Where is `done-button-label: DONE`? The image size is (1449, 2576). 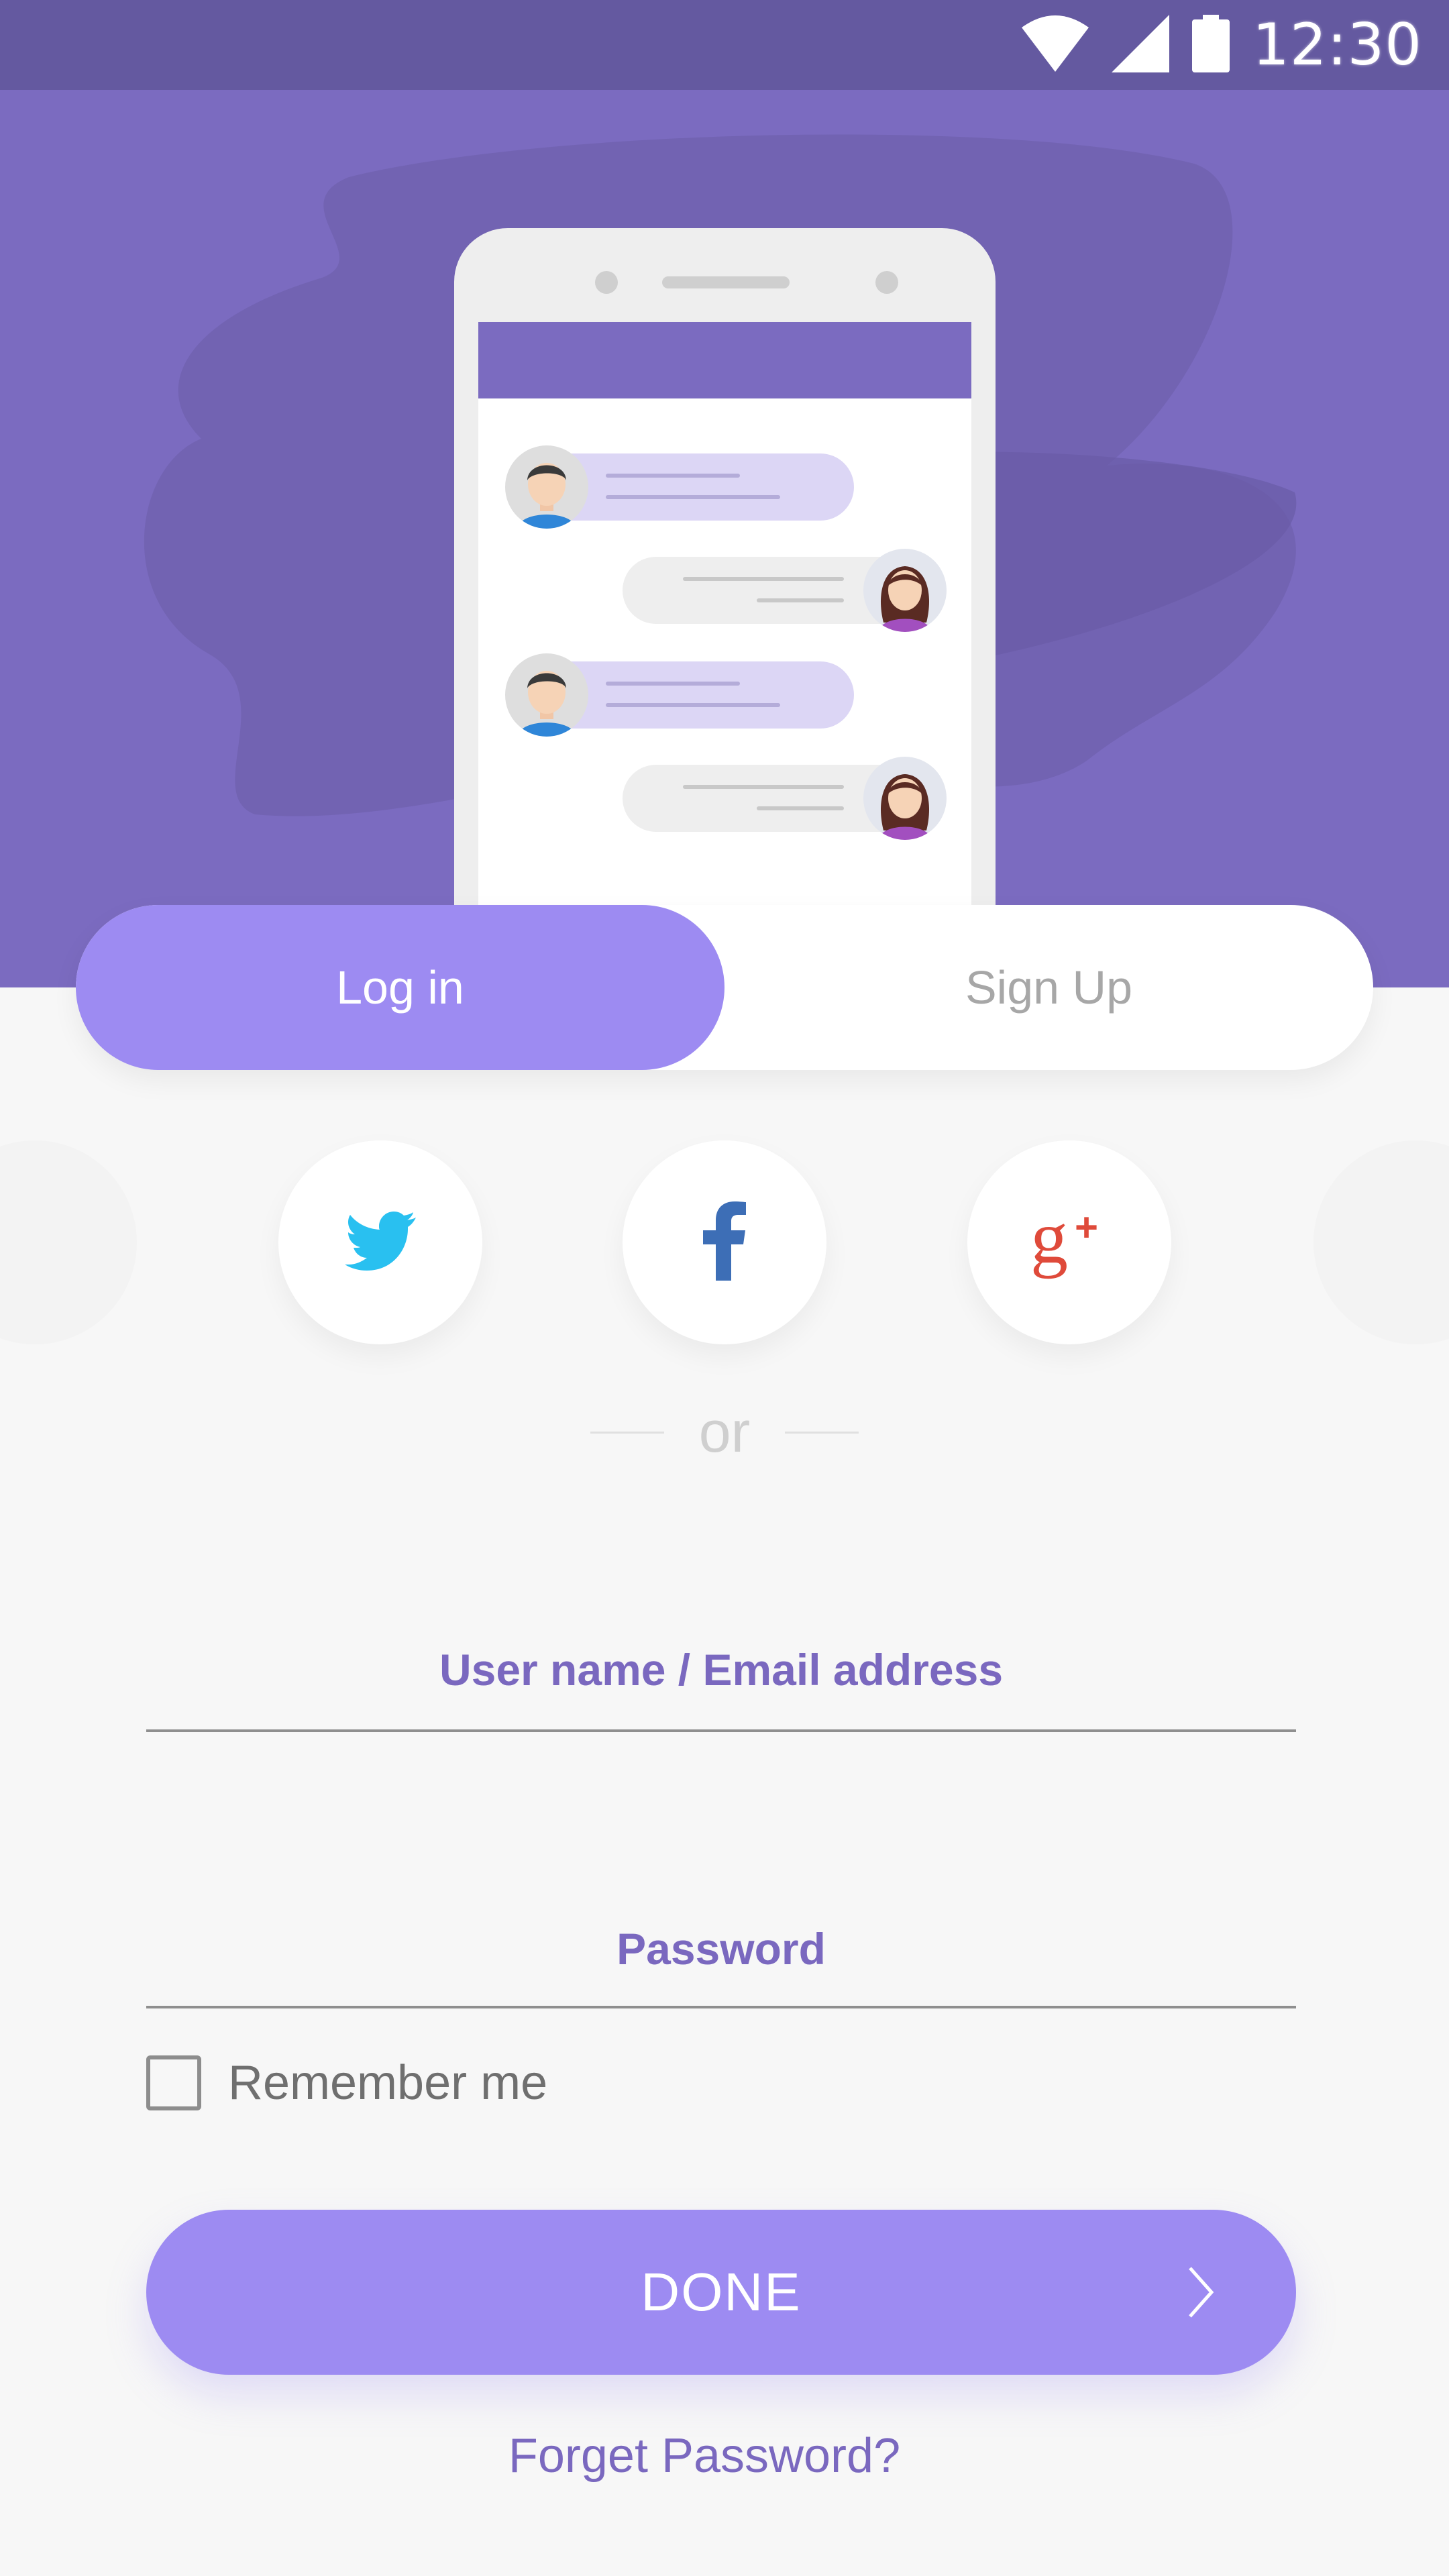
done-button-label: DONE is located at coordinates (721, 2292).